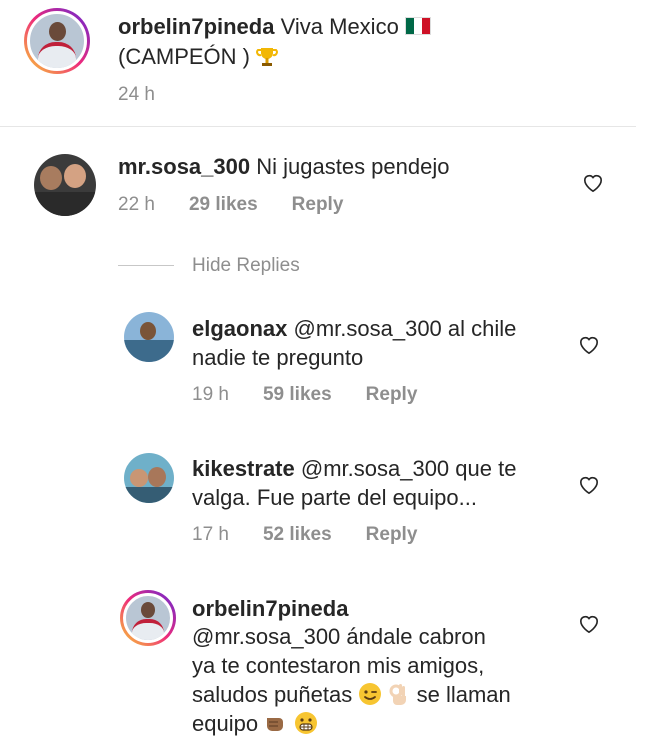 Image resolution: width=649 pixels, height=741 pixels. I want to click on reply-1-text-line-2: nadie te pregunto, so click(278, 357).